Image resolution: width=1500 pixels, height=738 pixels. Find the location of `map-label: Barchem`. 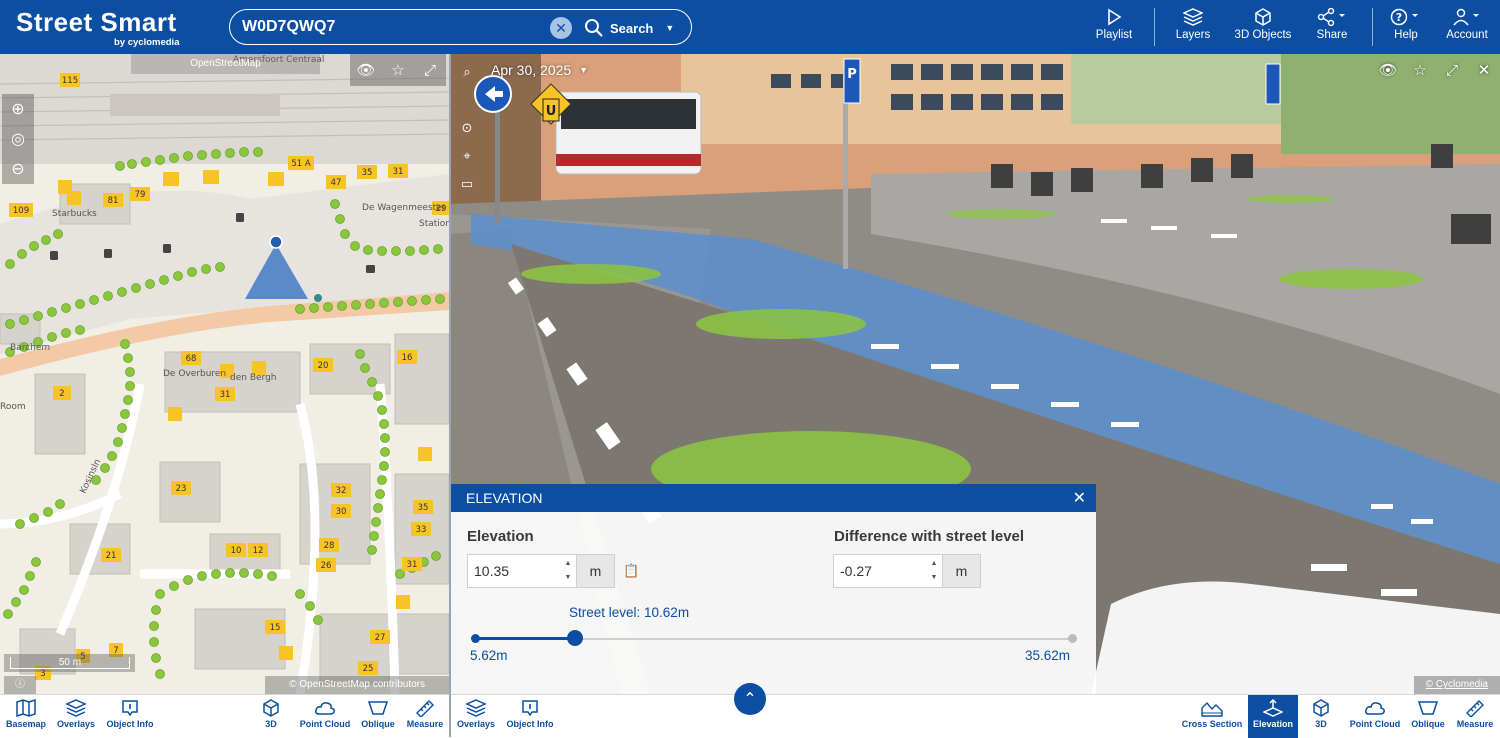

map-label: Barchem is located at coordinates (30, 348).